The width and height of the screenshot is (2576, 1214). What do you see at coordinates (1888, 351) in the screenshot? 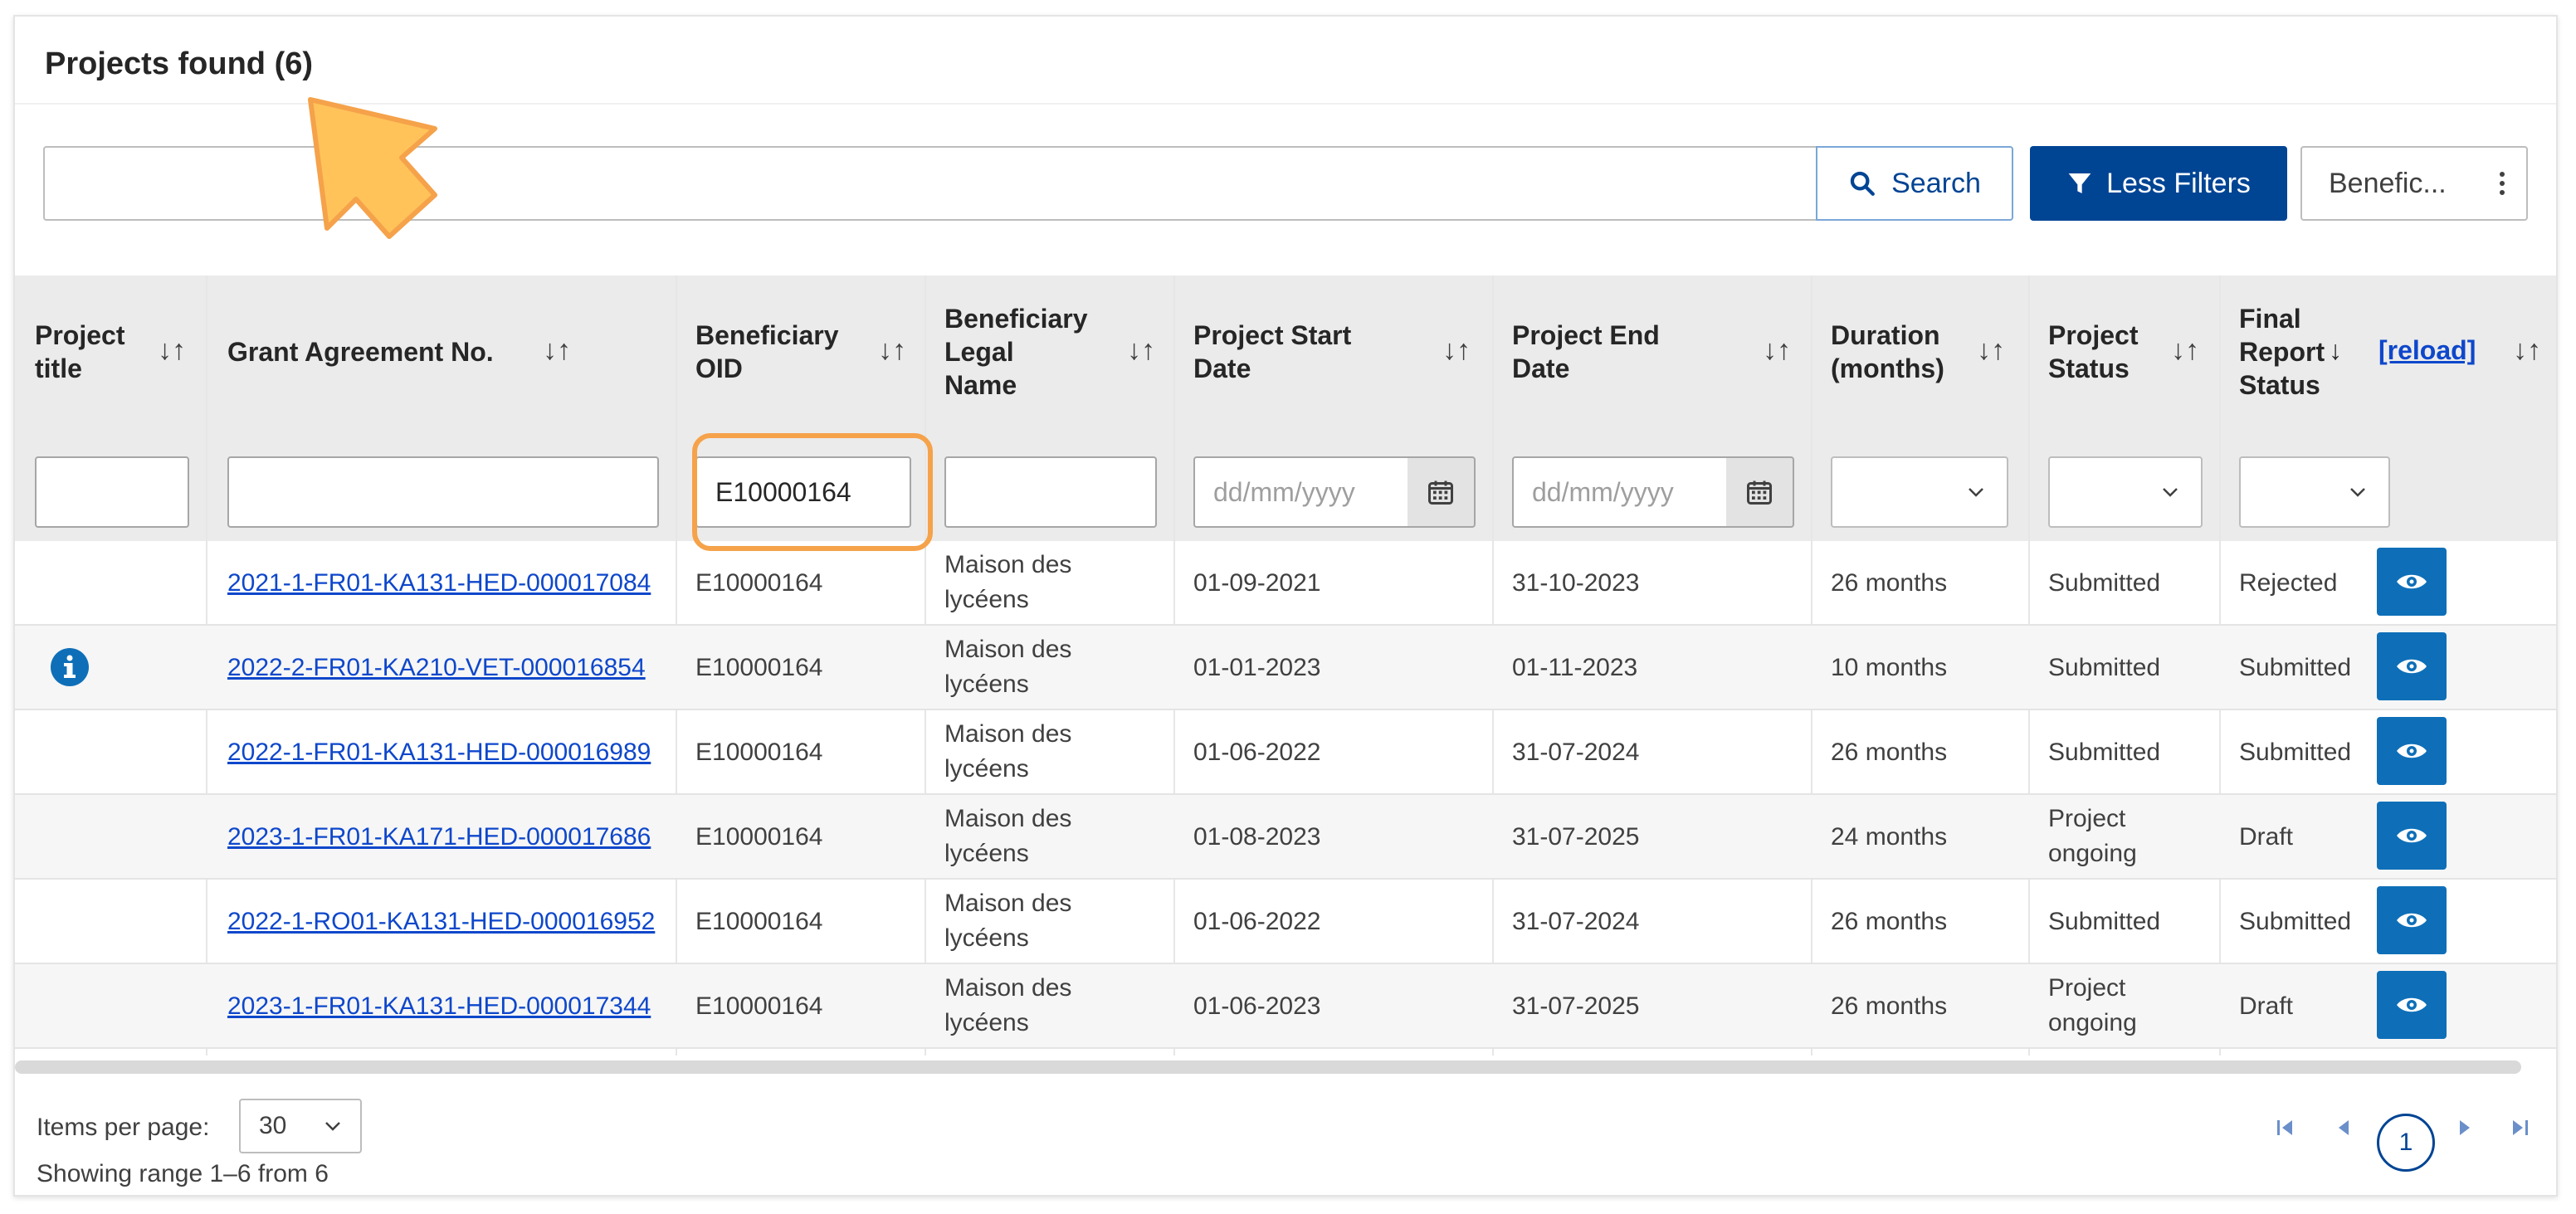
I see `column-label: Duration (months)` at bounding box center [1888, 351].